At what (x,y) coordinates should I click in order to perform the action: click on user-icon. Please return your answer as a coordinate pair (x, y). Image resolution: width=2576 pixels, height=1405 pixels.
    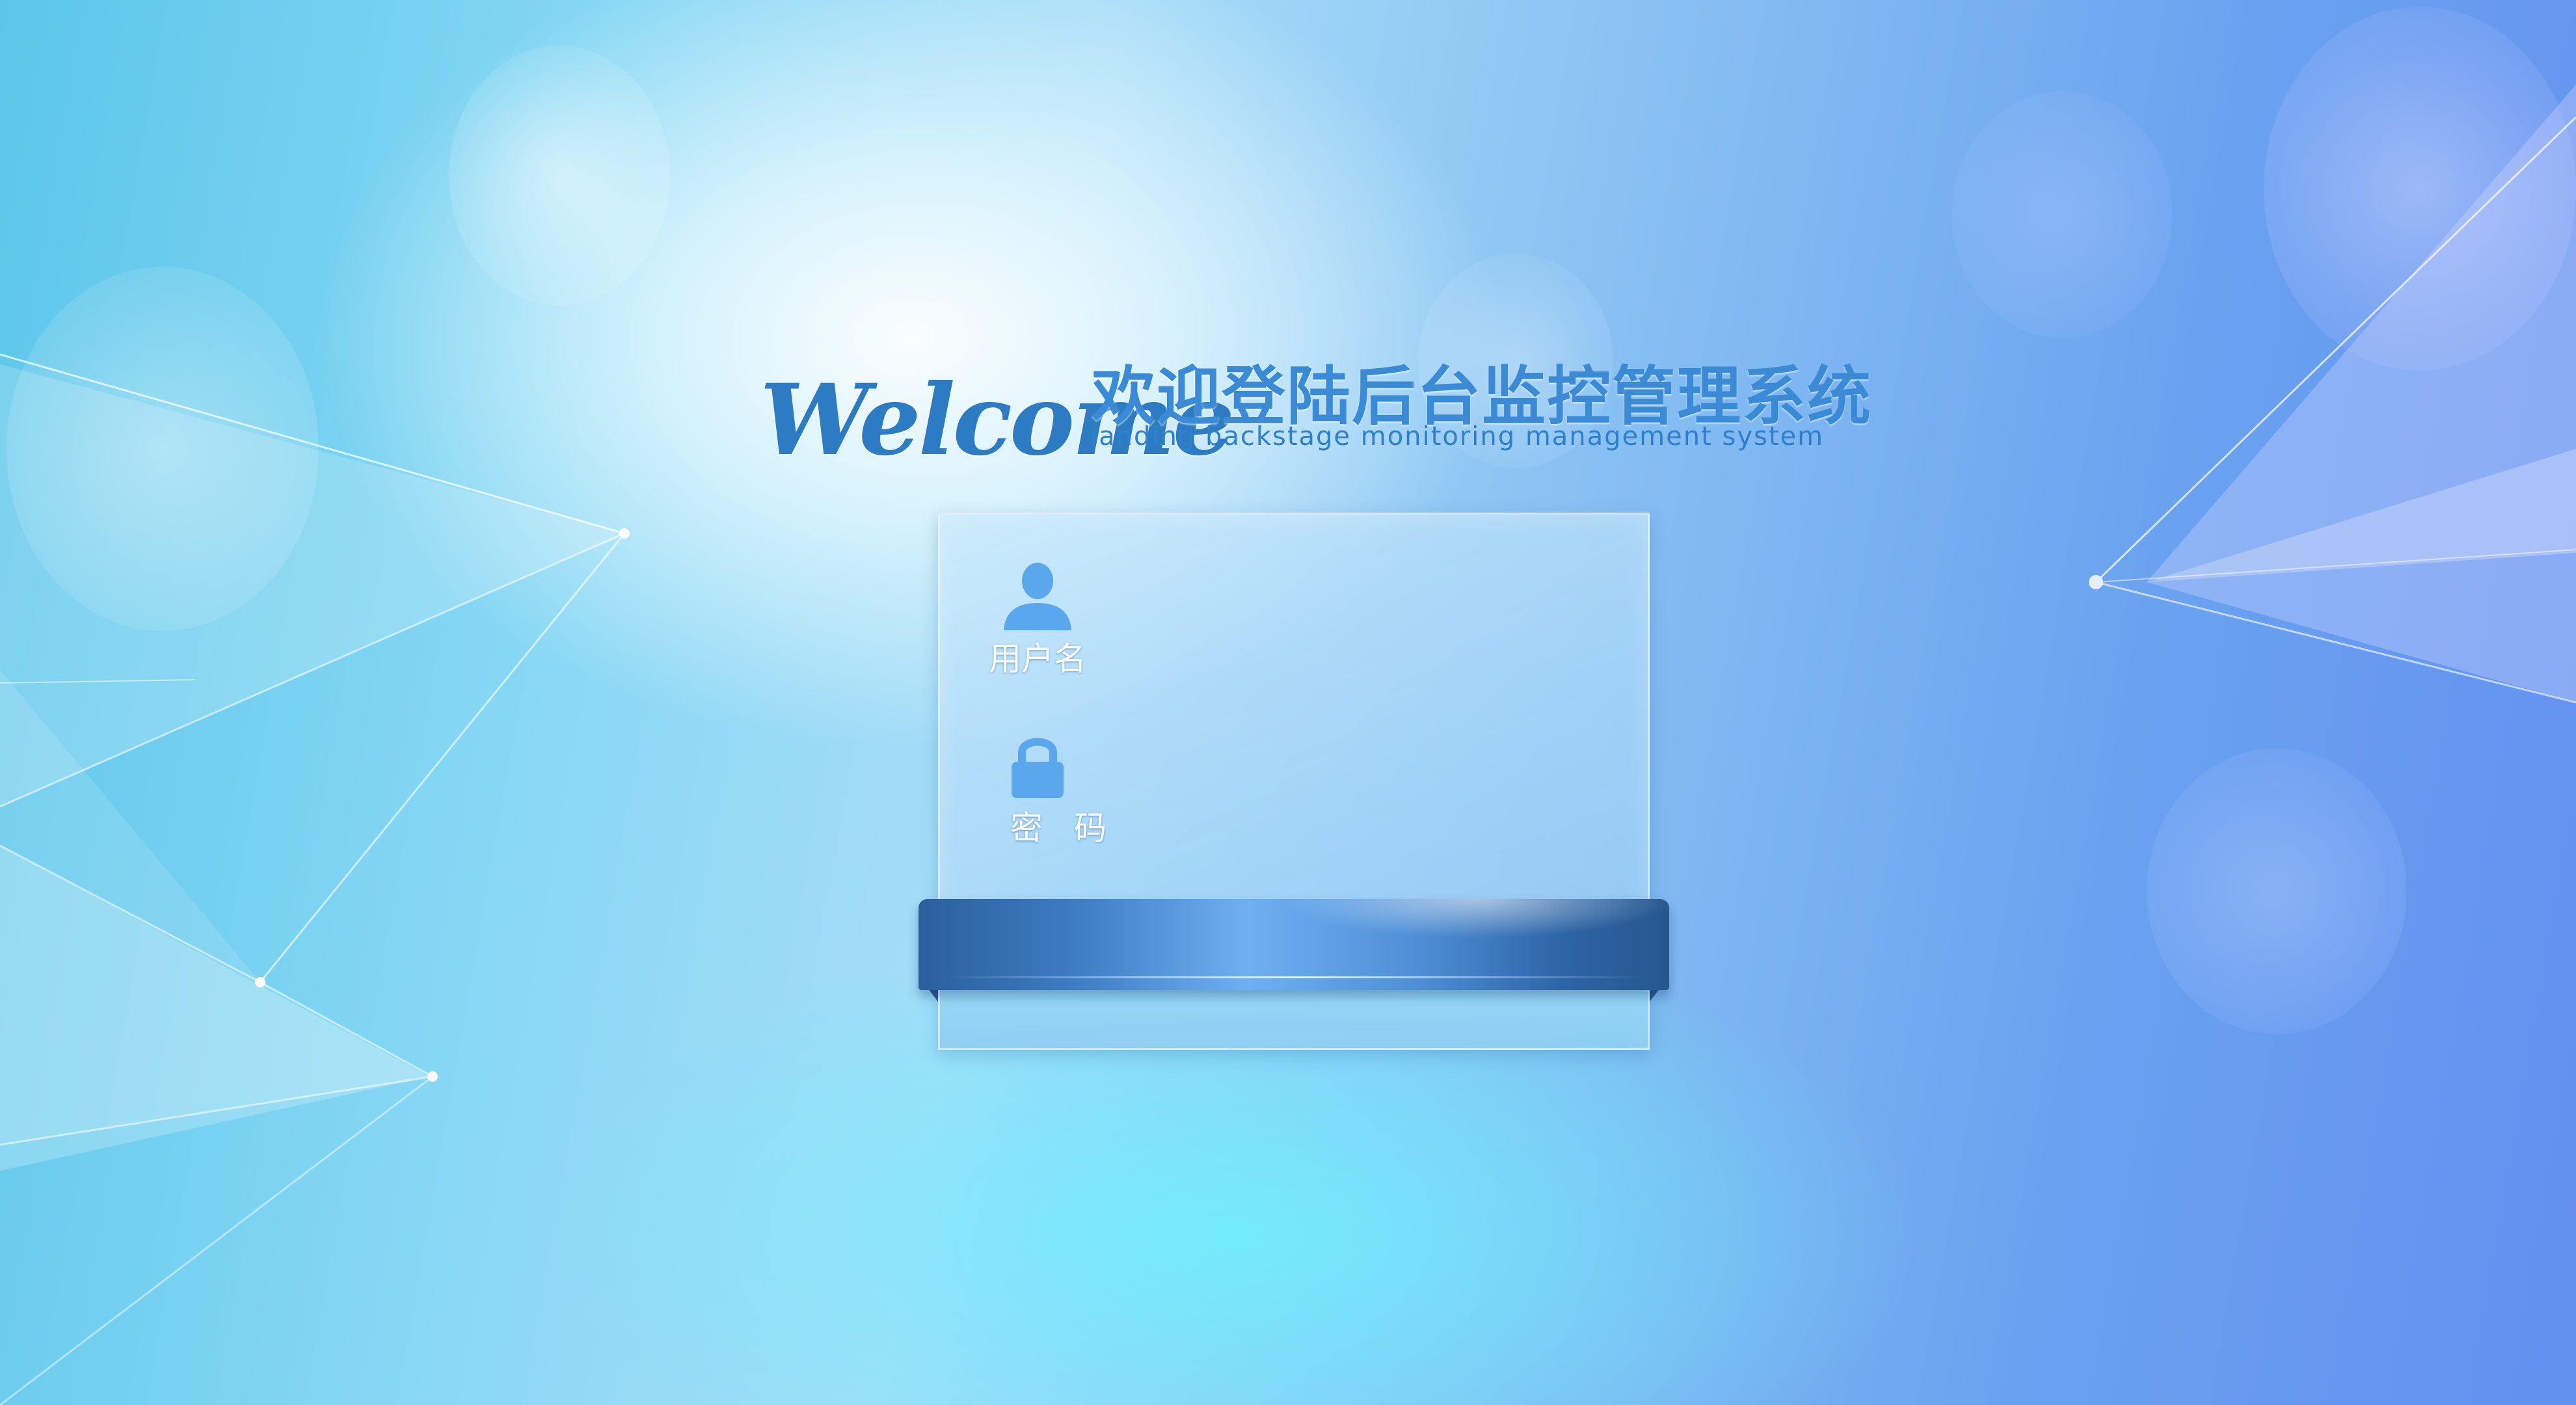
    Looking at the image, I should click on (1037, 596).